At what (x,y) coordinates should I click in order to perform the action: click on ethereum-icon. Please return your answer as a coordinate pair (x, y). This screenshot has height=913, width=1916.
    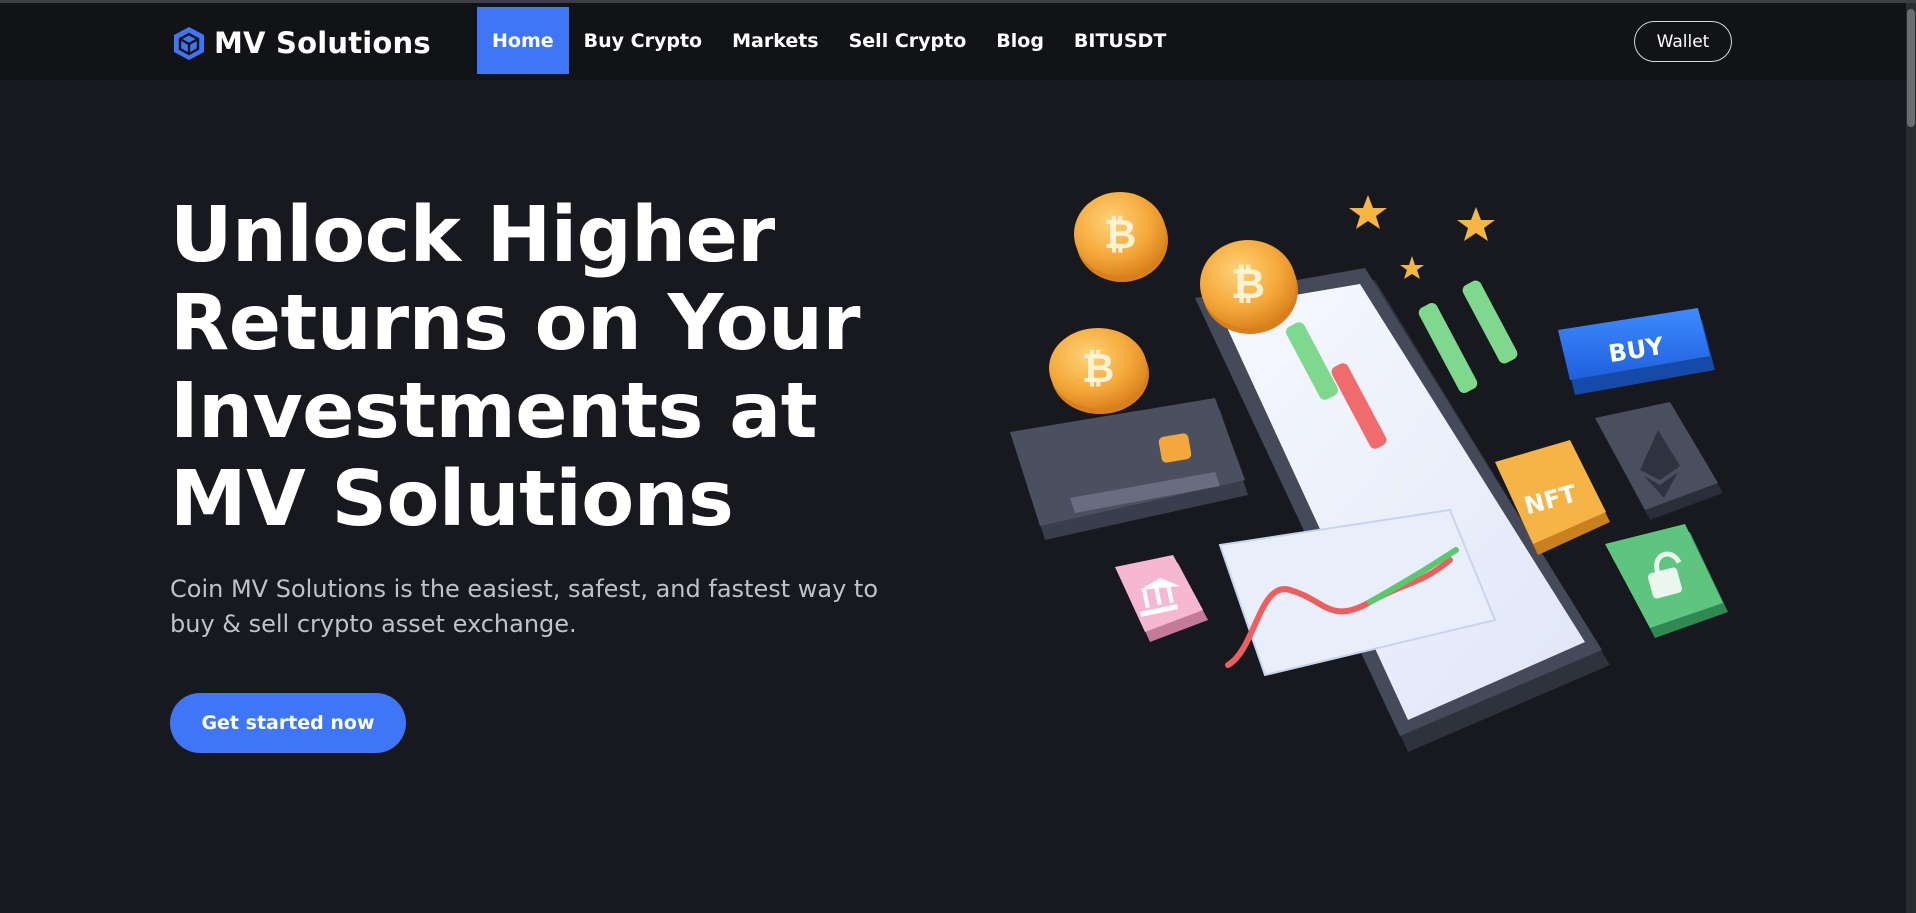
    Looking at the image, I should click on (1659, 461).